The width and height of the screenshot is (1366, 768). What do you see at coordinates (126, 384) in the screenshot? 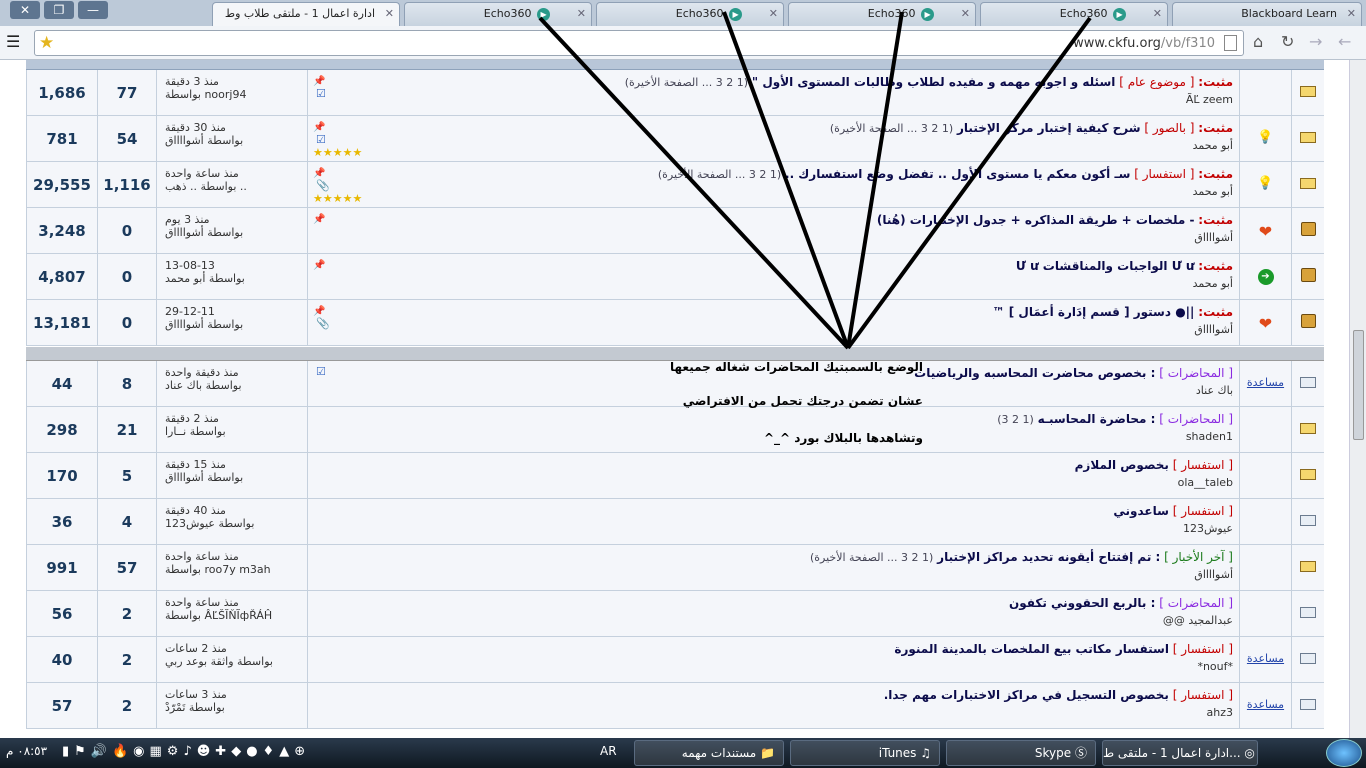
I see `replies-count: 8` at bounding box center [126, 384].